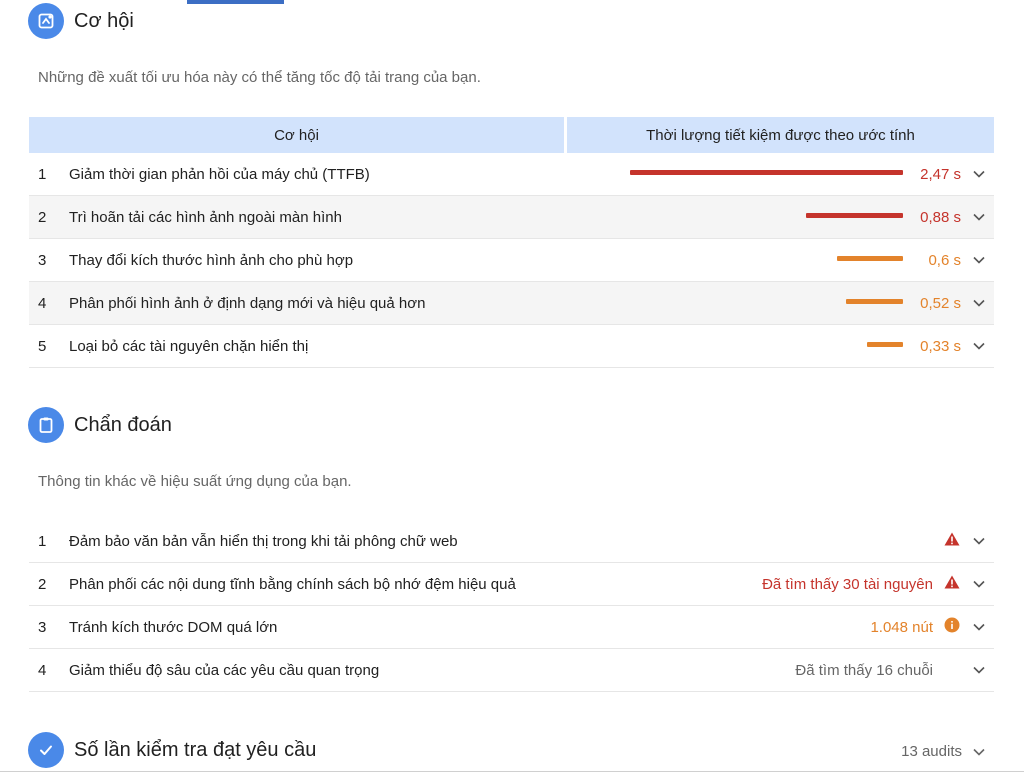  Describe the element at coordinates (864, 670) in the screenshot. I see `diagnostic-value: Đã tìm thấy 16 chuỗi` at that location.